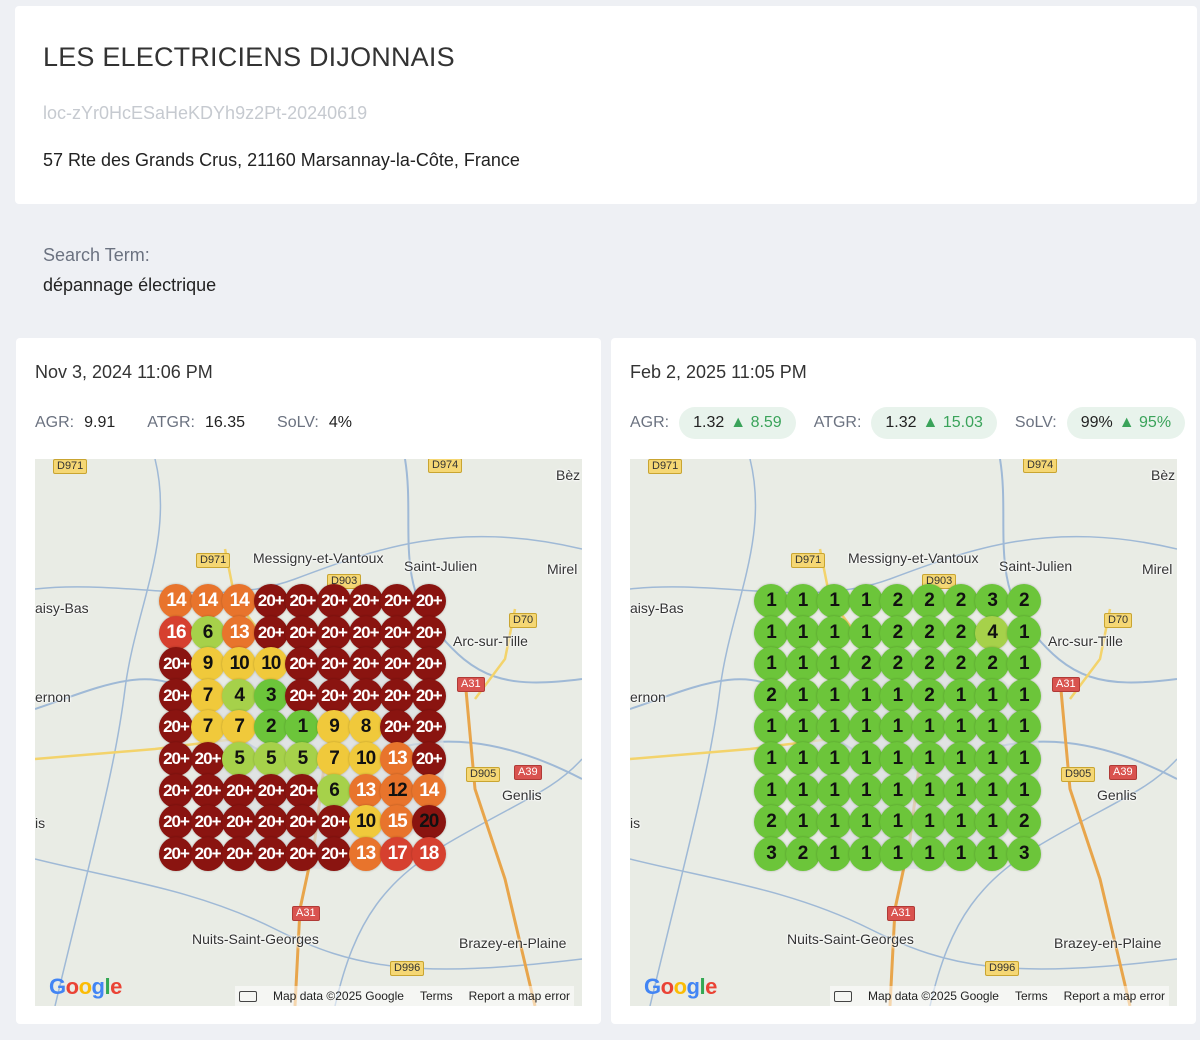 This screenshot has height=1040, width=1200. What do you see at coordinates (176, 632) in the screenshot?
I see `rank-pin: 16` at bounding box center [176, 632].